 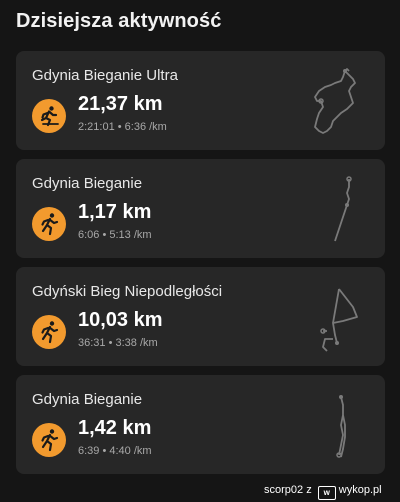 What do you see at coordinates (284, 490) in the screenshot?
I see `watermark-user: scorp02` at bounding box center [284, 490].